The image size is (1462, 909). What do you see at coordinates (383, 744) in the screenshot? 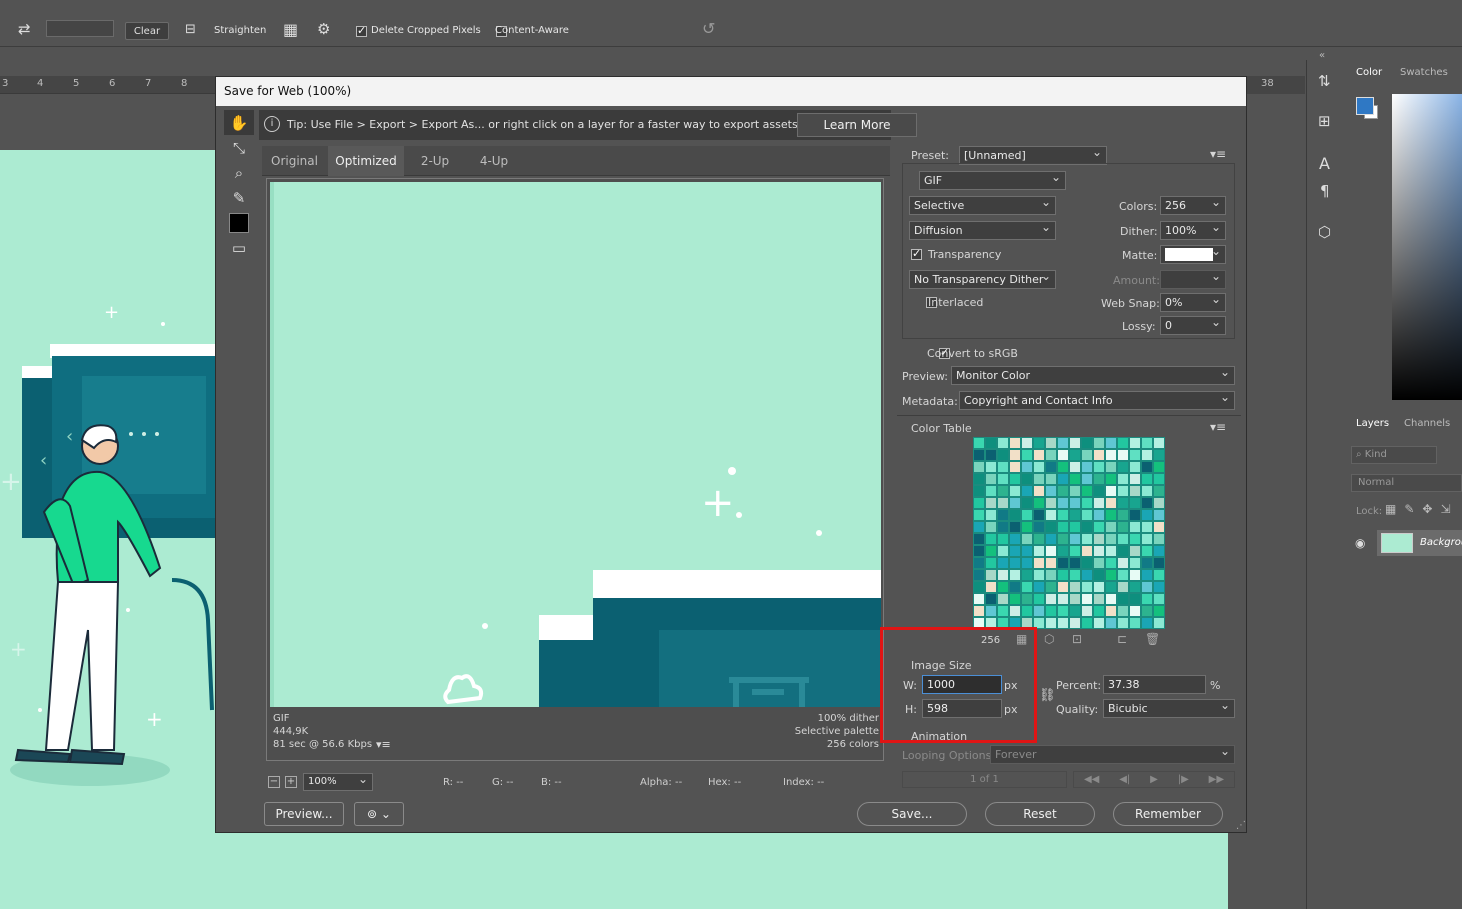
I see `download-speed-menu-icon: ▾≡` at bounding box center [383, 744].